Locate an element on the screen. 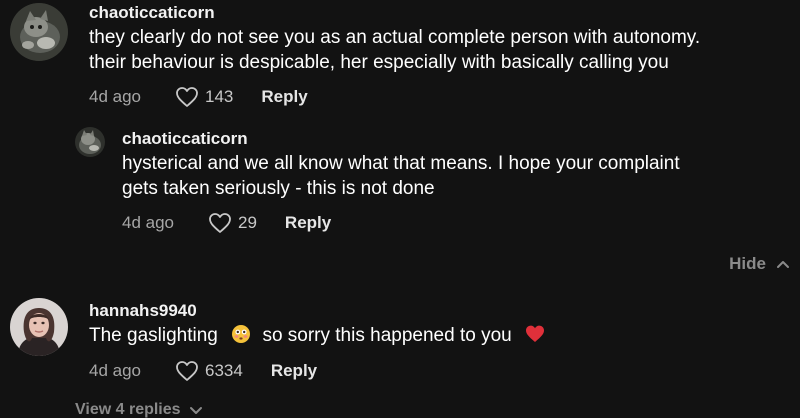 The image size is (800, 418). person-avatar-icon is located at coordinates (39, 327).